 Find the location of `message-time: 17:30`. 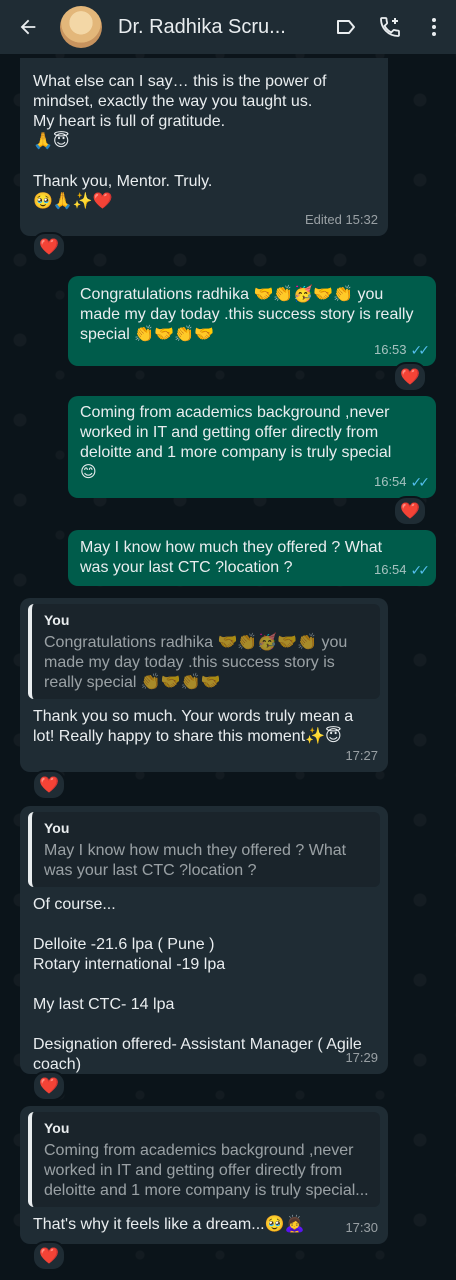

message-time: 17:30 is located at coordinates (361, 1227).